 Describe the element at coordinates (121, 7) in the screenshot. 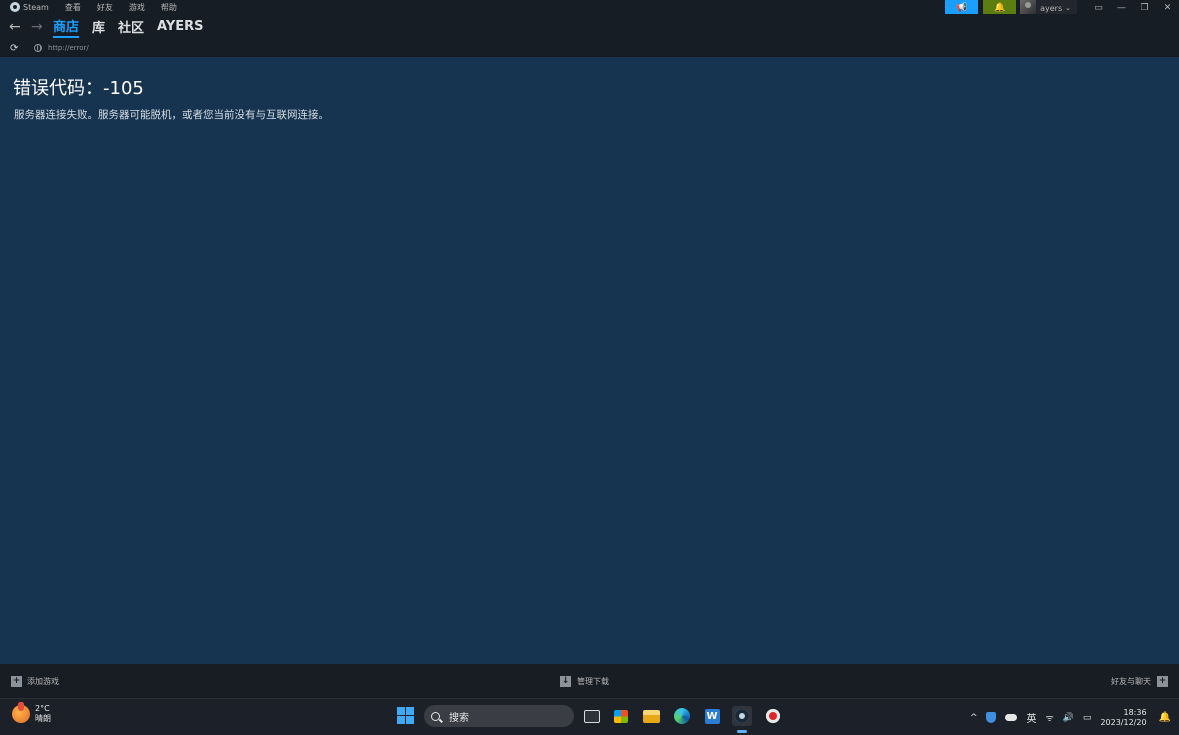

I see `menu-items: 查看 好友 游戏 帮助` at that location.